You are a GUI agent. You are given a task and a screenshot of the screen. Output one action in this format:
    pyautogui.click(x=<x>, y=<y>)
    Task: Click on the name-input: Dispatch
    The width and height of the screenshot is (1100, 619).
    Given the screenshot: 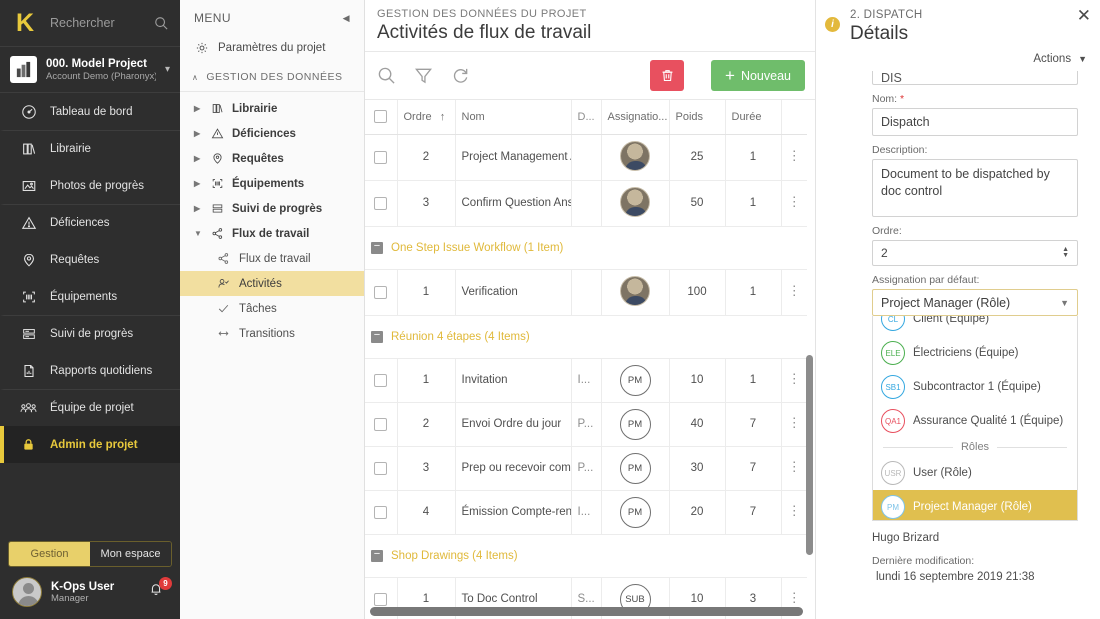 What is the action you would take?
    pyautogui.click(x=975, y=122)
    